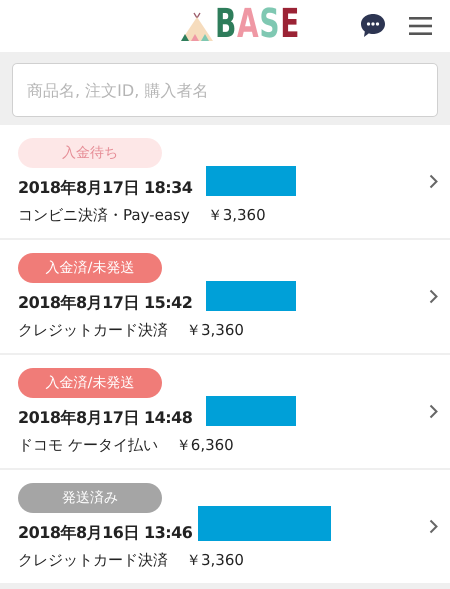 This screenshot has height=589, width=450. I want to click on search-field: 商品名, 注文ID, 購入者名, so click(225, 90).